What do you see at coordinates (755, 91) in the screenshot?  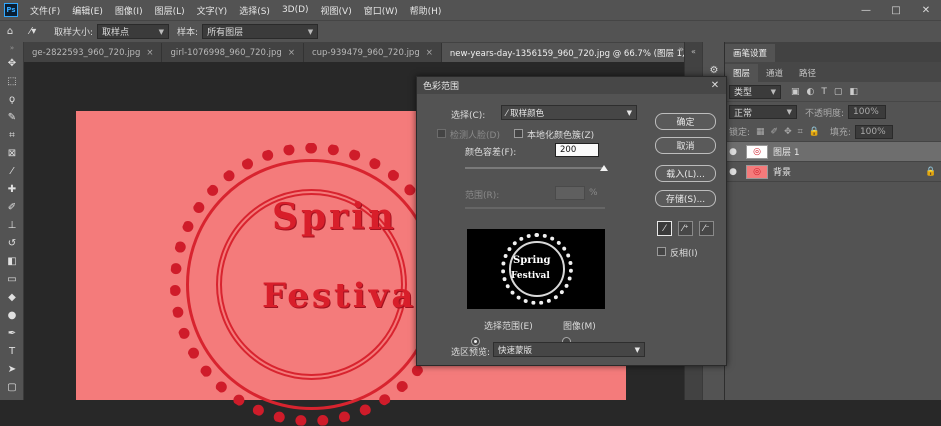 I see `layer-filter-select: 类型 ▼` at bounding box center [755, 91].